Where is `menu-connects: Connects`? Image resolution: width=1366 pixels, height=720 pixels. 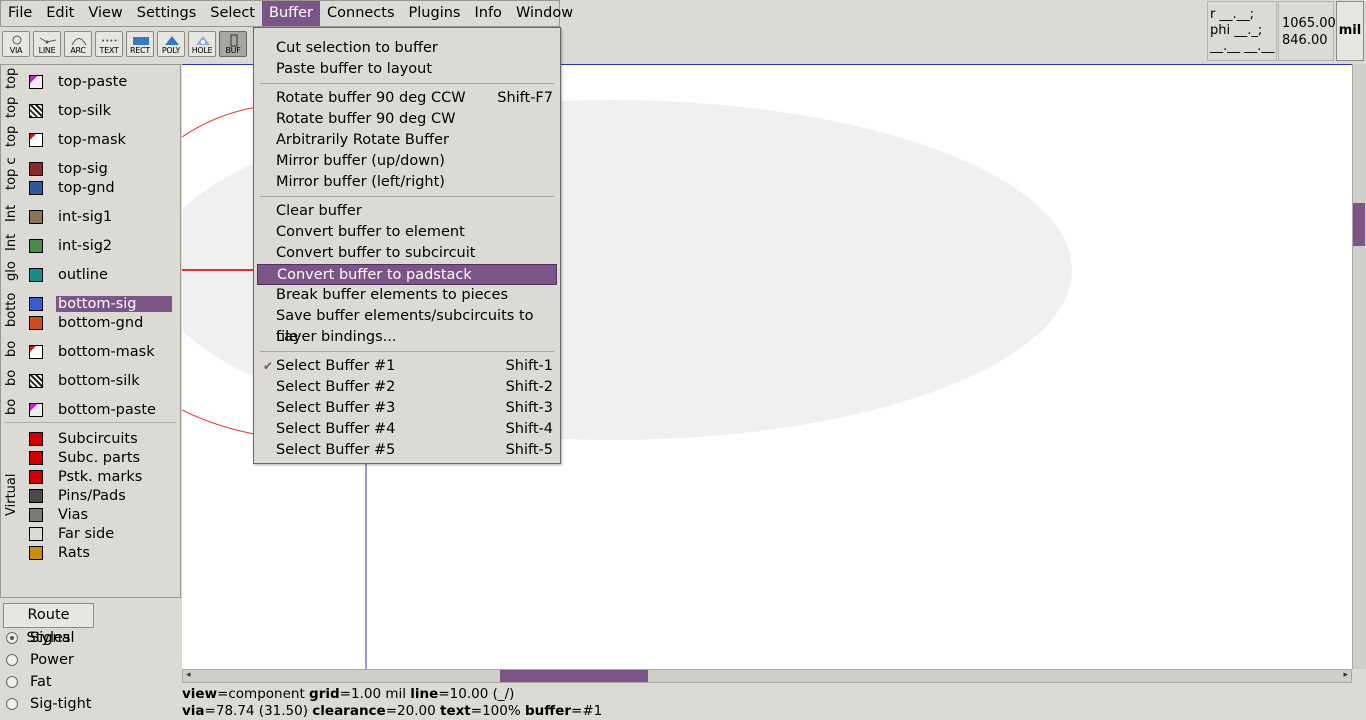
menu-connects: Connects is located at coordinates (361, 13).